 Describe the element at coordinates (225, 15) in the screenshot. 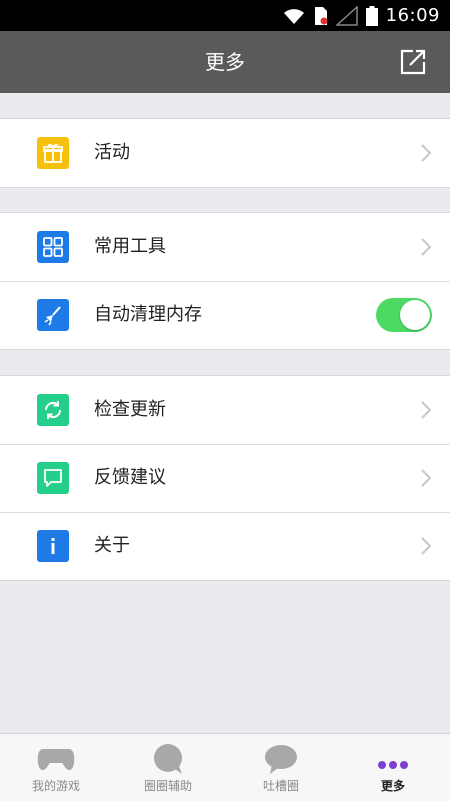

I see `status-bar: 16:09` at that location.